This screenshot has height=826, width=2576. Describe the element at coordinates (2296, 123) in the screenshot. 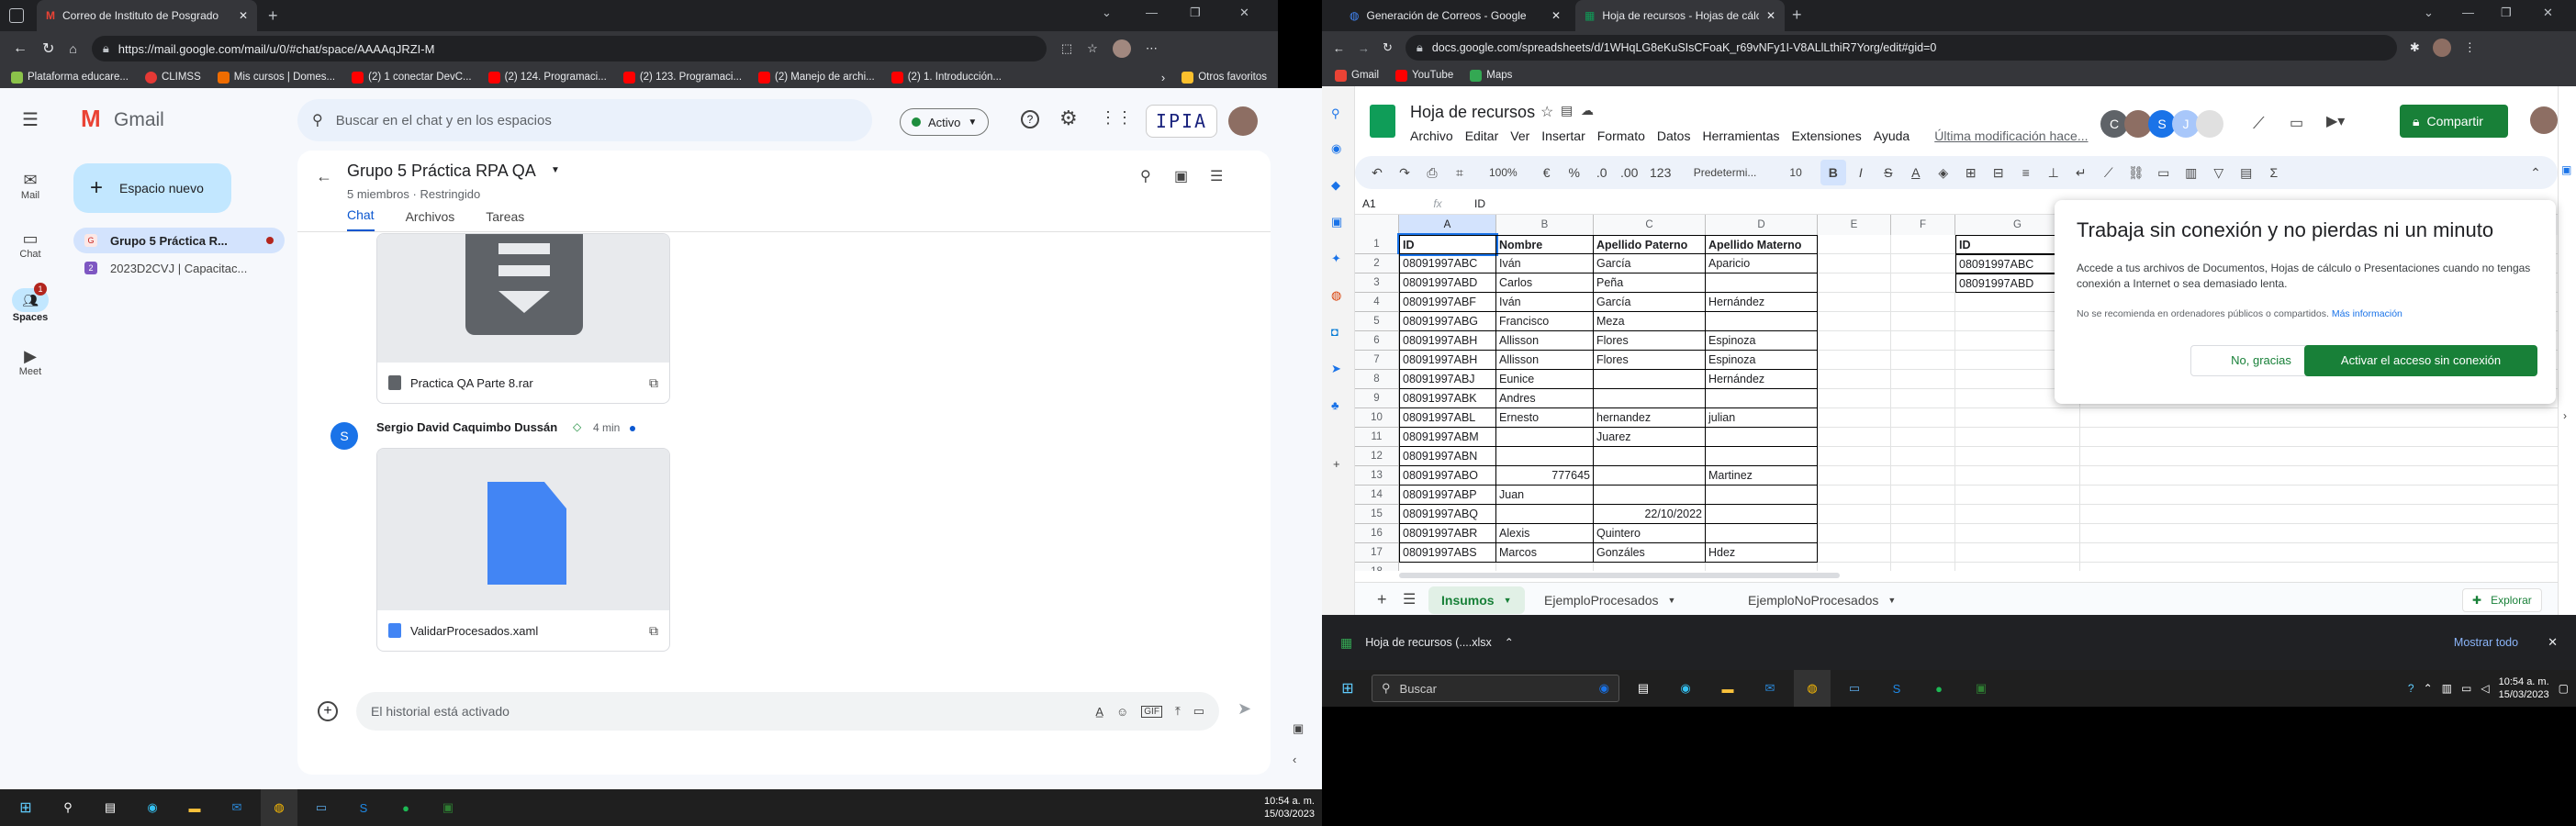

I see `comments-icon: ▭` at that location.